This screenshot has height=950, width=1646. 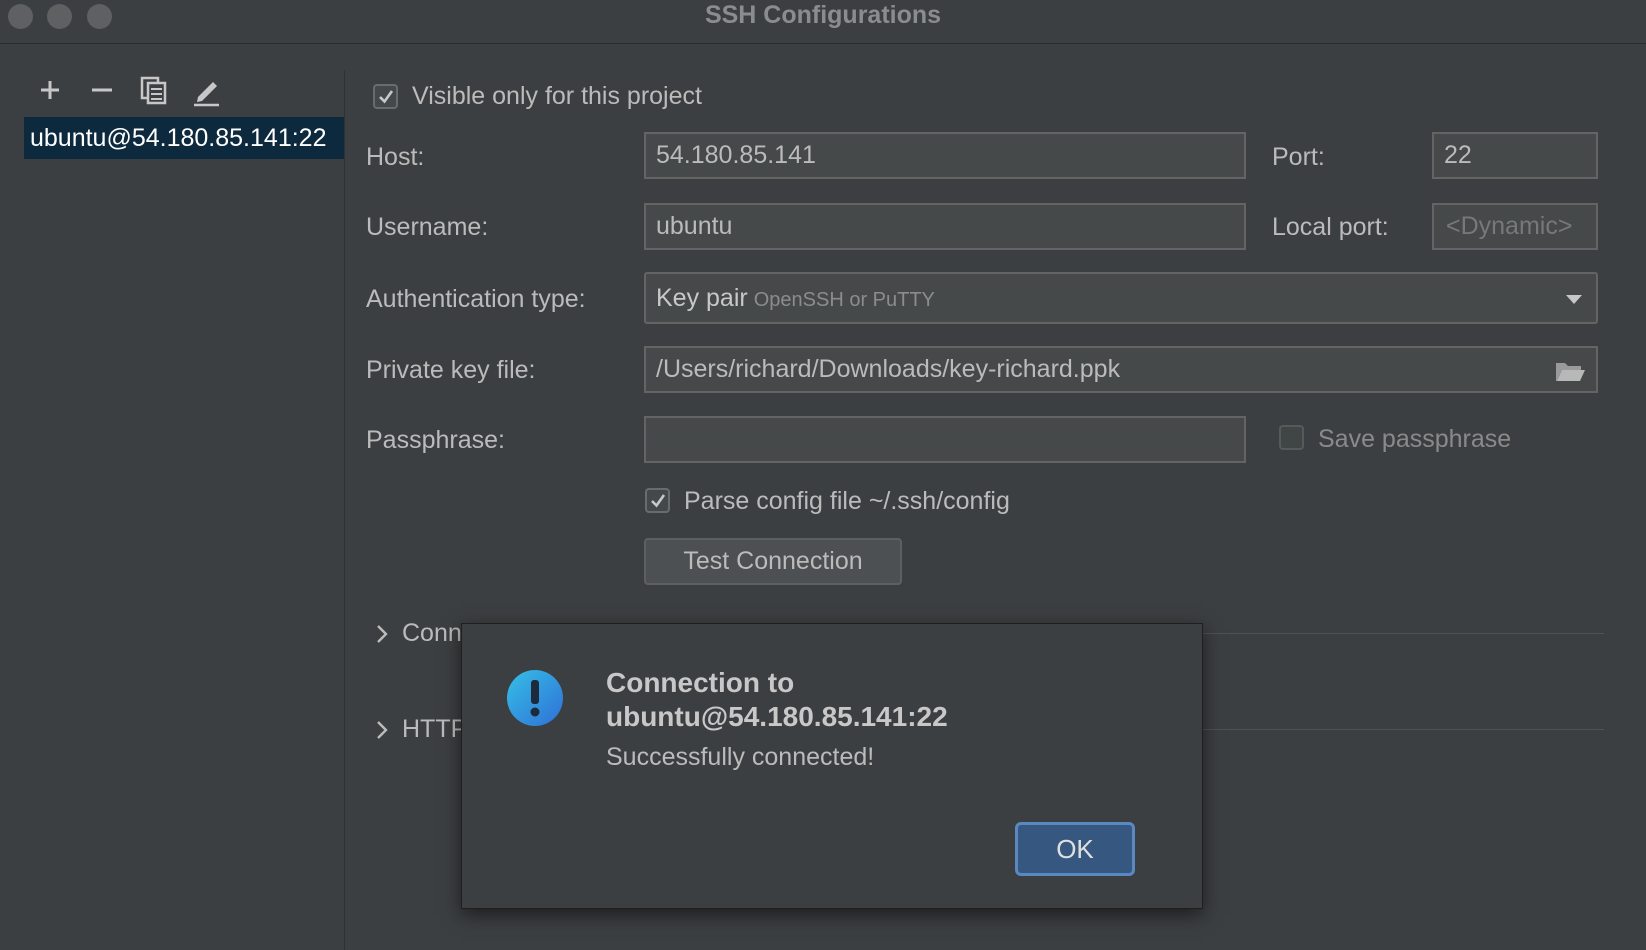 I want to click on folder-icon, so click(x=1570, y=371).